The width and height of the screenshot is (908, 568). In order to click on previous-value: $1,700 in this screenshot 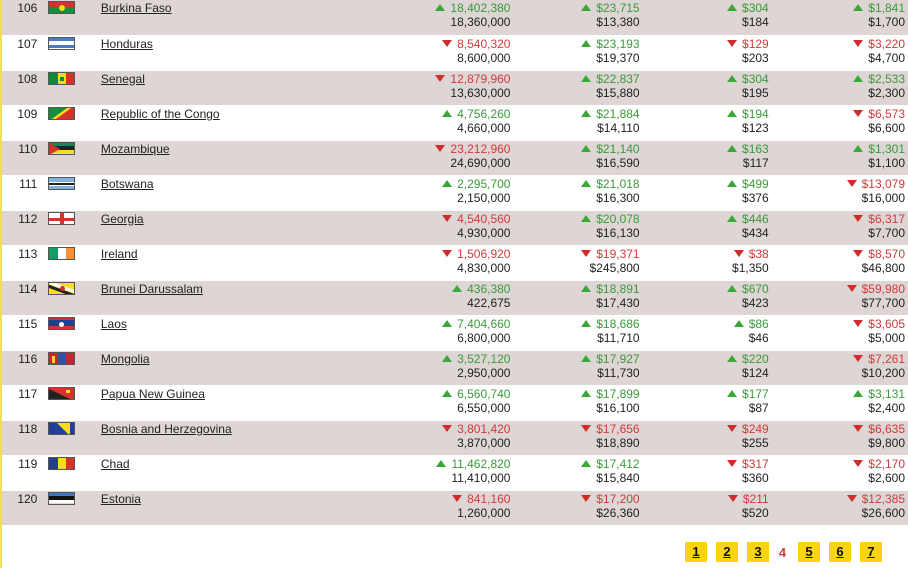, I will do `click(886, 22)`.